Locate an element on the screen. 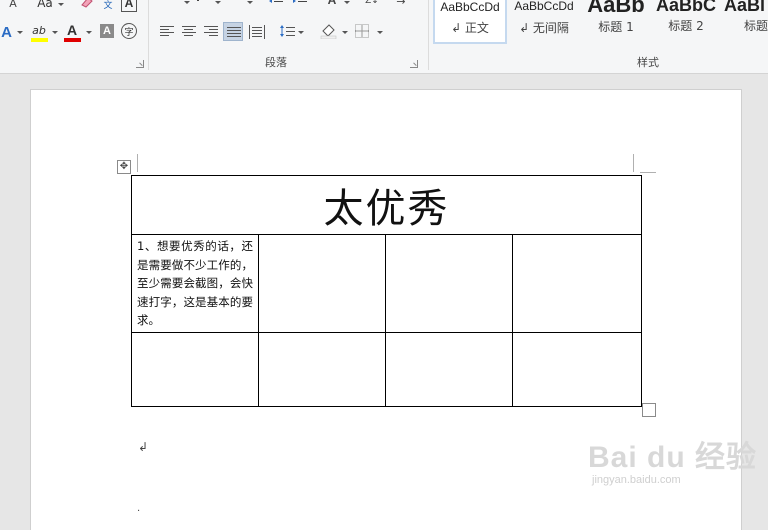 This screenshot has height=530, width=768. style-preview: AaBbC is located at coordinates (685, 7).